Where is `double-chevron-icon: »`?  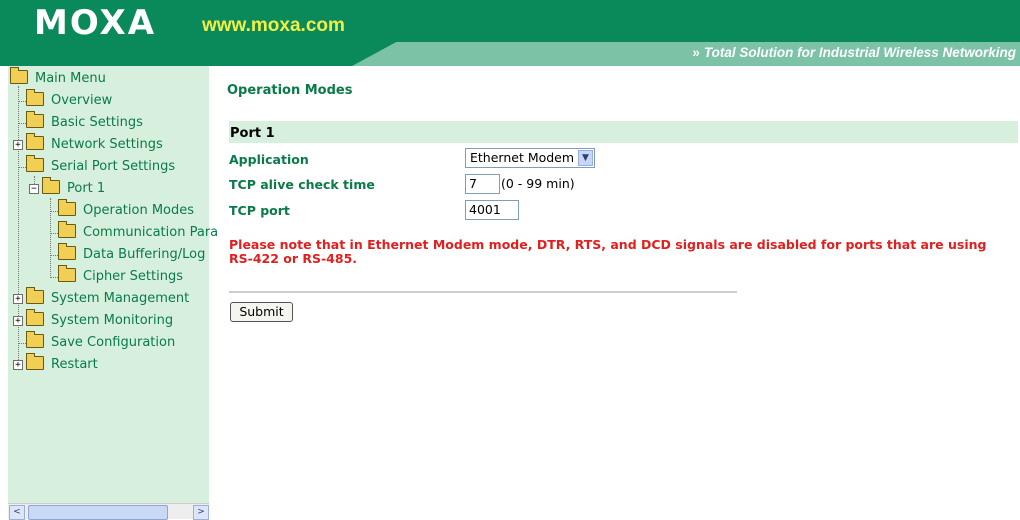
double-chevron-icon: » is located at coordinates (696, 52).